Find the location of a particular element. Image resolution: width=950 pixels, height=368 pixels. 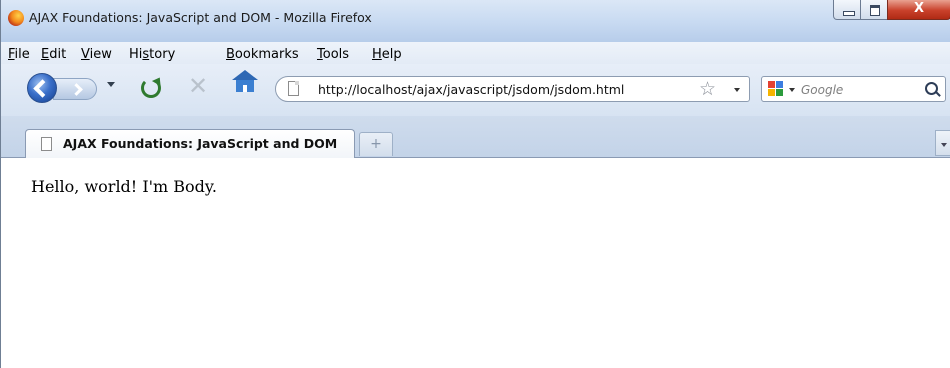

home-icon is located at coordinates (245, 81).